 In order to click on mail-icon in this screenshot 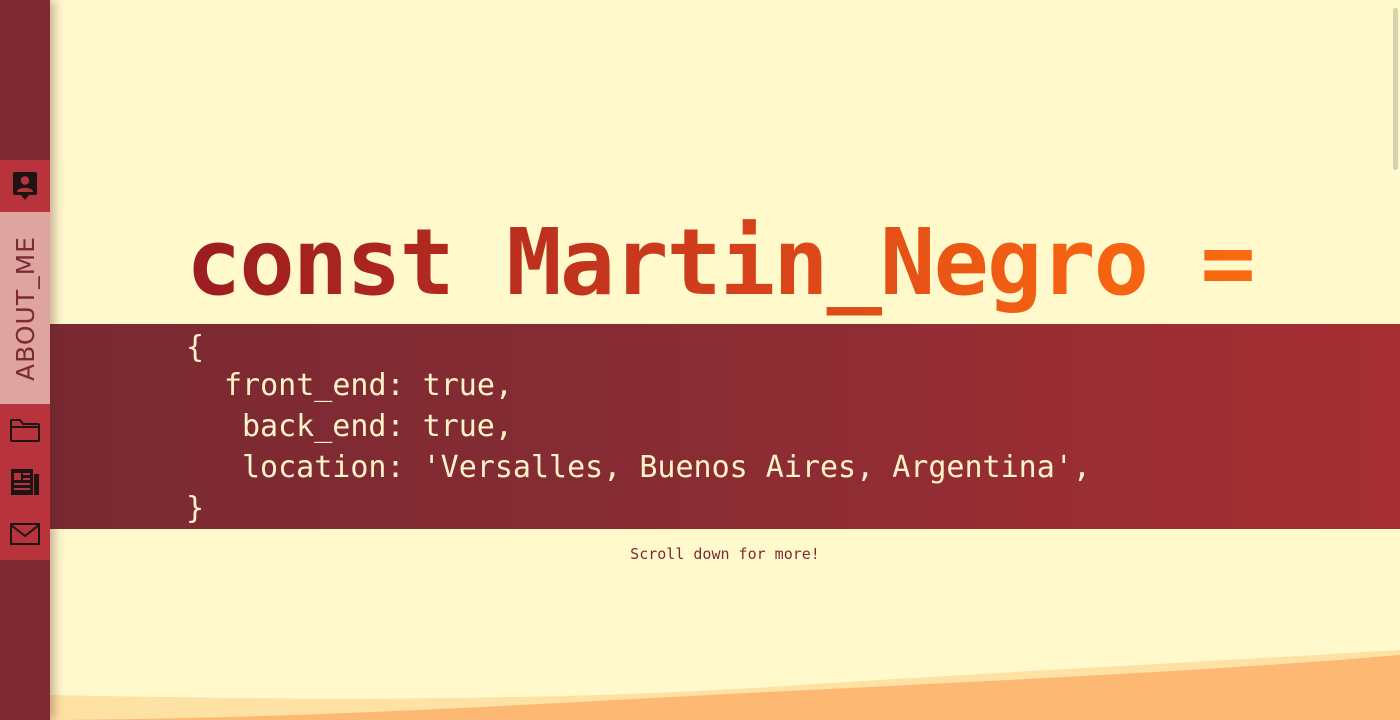, I will do `click(25, 534)`.